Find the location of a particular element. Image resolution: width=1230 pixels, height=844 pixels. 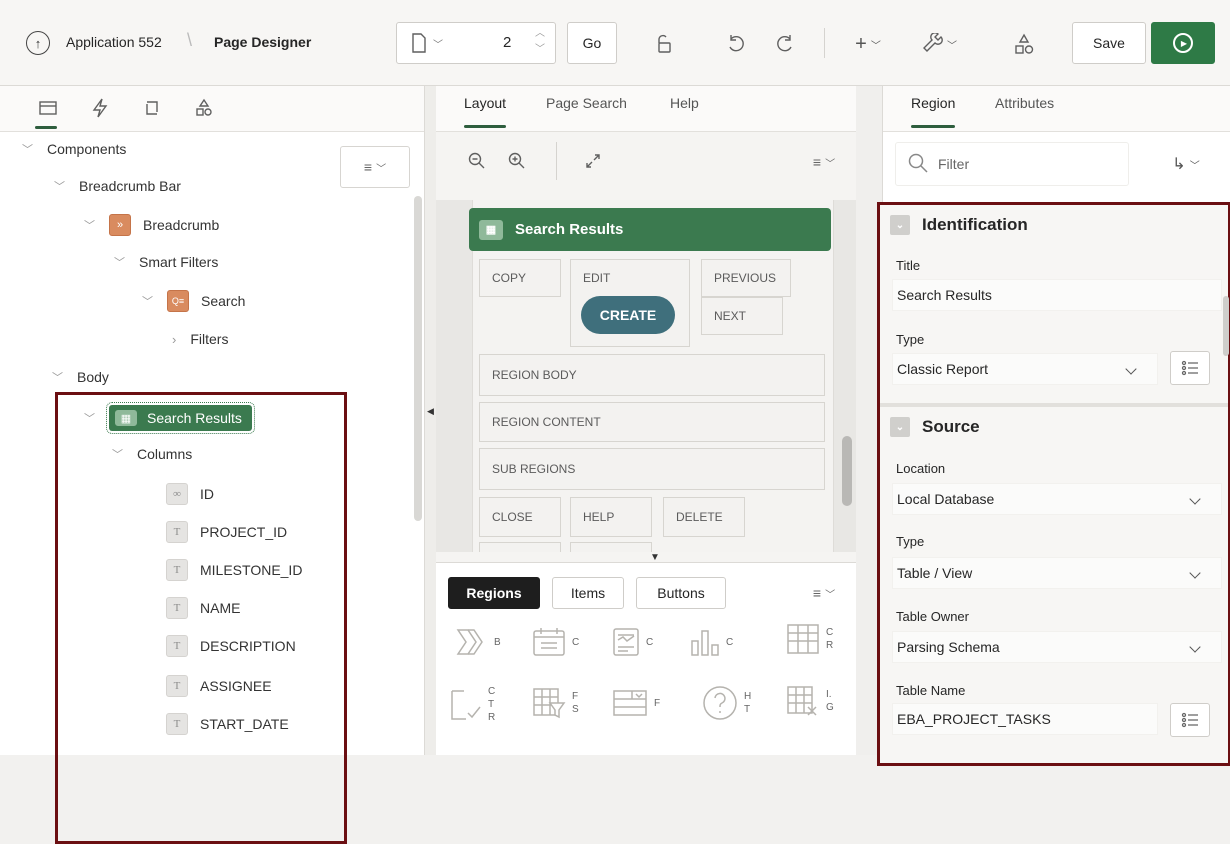

up-arrow-icon: ↑ is located at coordinates (38, 43).